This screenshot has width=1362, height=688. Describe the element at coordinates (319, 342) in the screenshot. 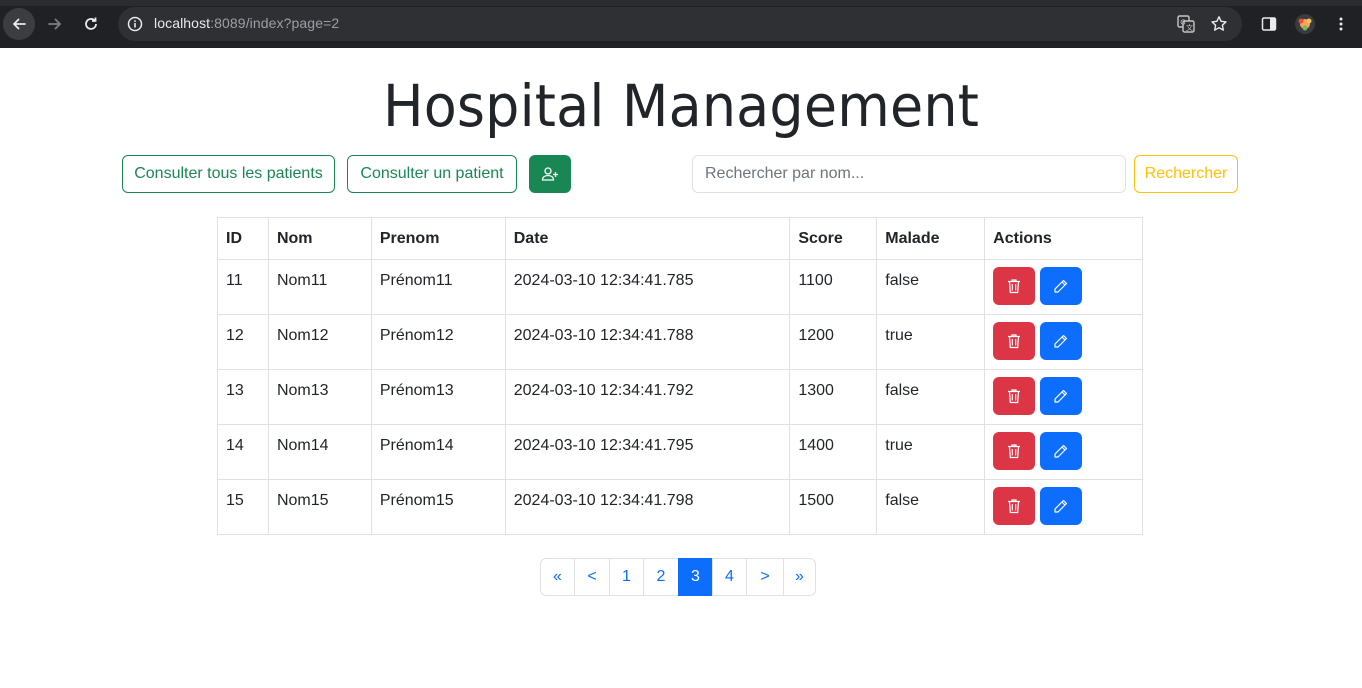

I see `cell-nom: Nom12` at that location.